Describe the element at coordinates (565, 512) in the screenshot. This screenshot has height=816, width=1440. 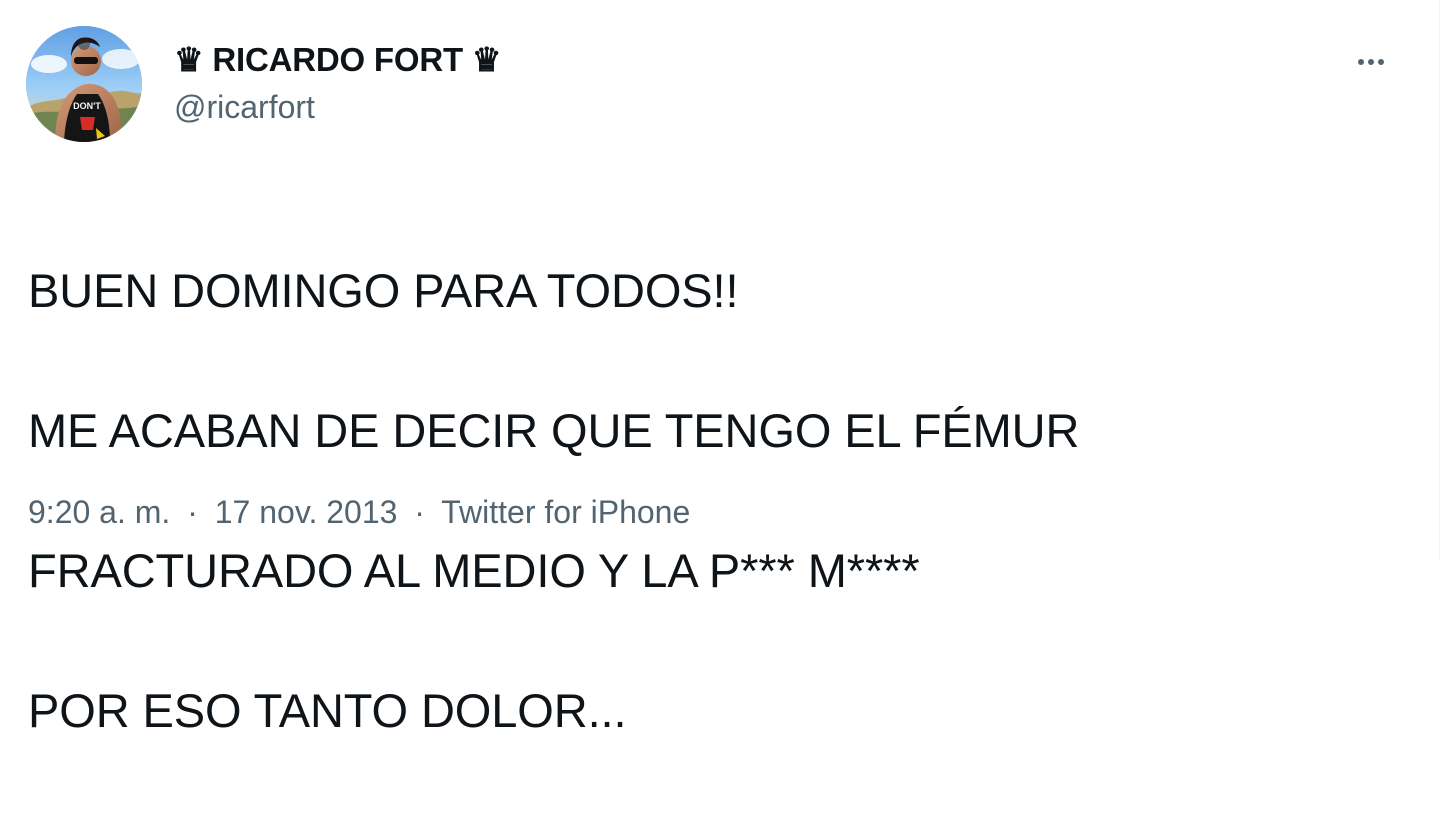
I see `tweet-source-link: Twitter for iPhone` at that location.